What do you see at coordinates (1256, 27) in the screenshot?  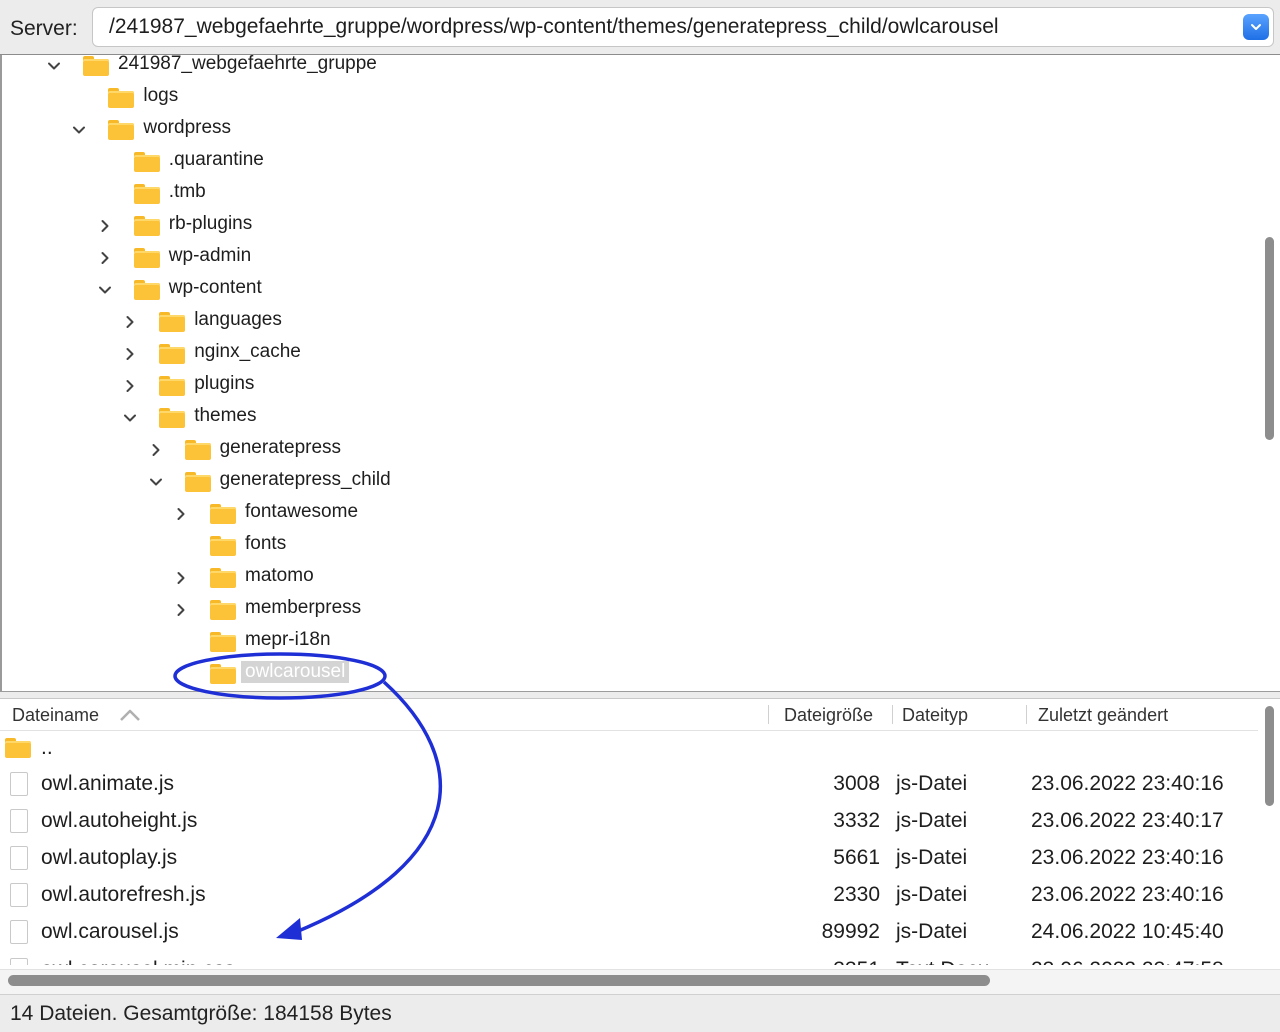 I see `path-dropdown-button` at bounding box center [1256, 27].